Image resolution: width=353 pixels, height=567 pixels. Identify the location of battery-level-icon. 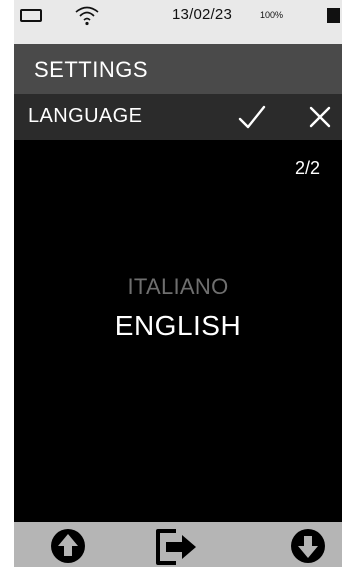
(333, 15).